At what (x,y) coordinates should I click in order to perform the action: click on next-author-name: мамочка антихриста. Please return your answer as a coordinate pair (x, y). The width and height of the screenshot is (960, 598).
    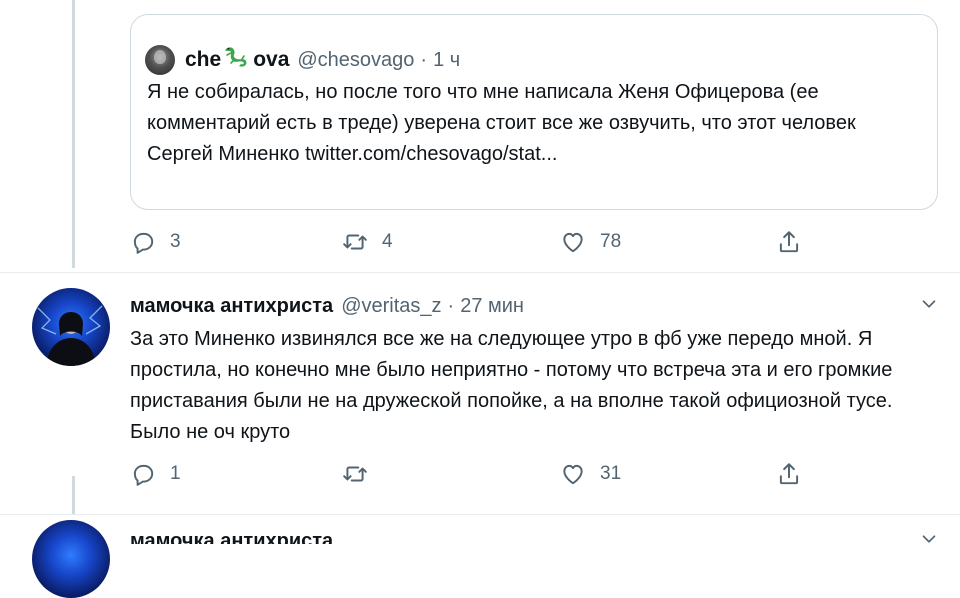
    Looking at the image, I should click on (290, 537).